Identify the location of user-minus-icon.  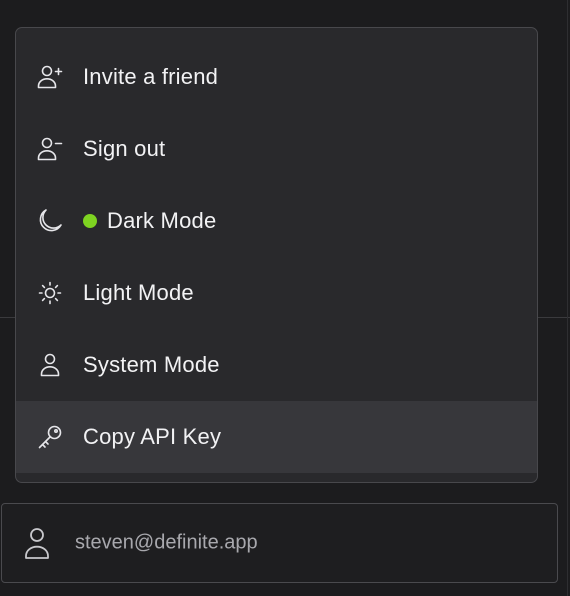
(50, 149).